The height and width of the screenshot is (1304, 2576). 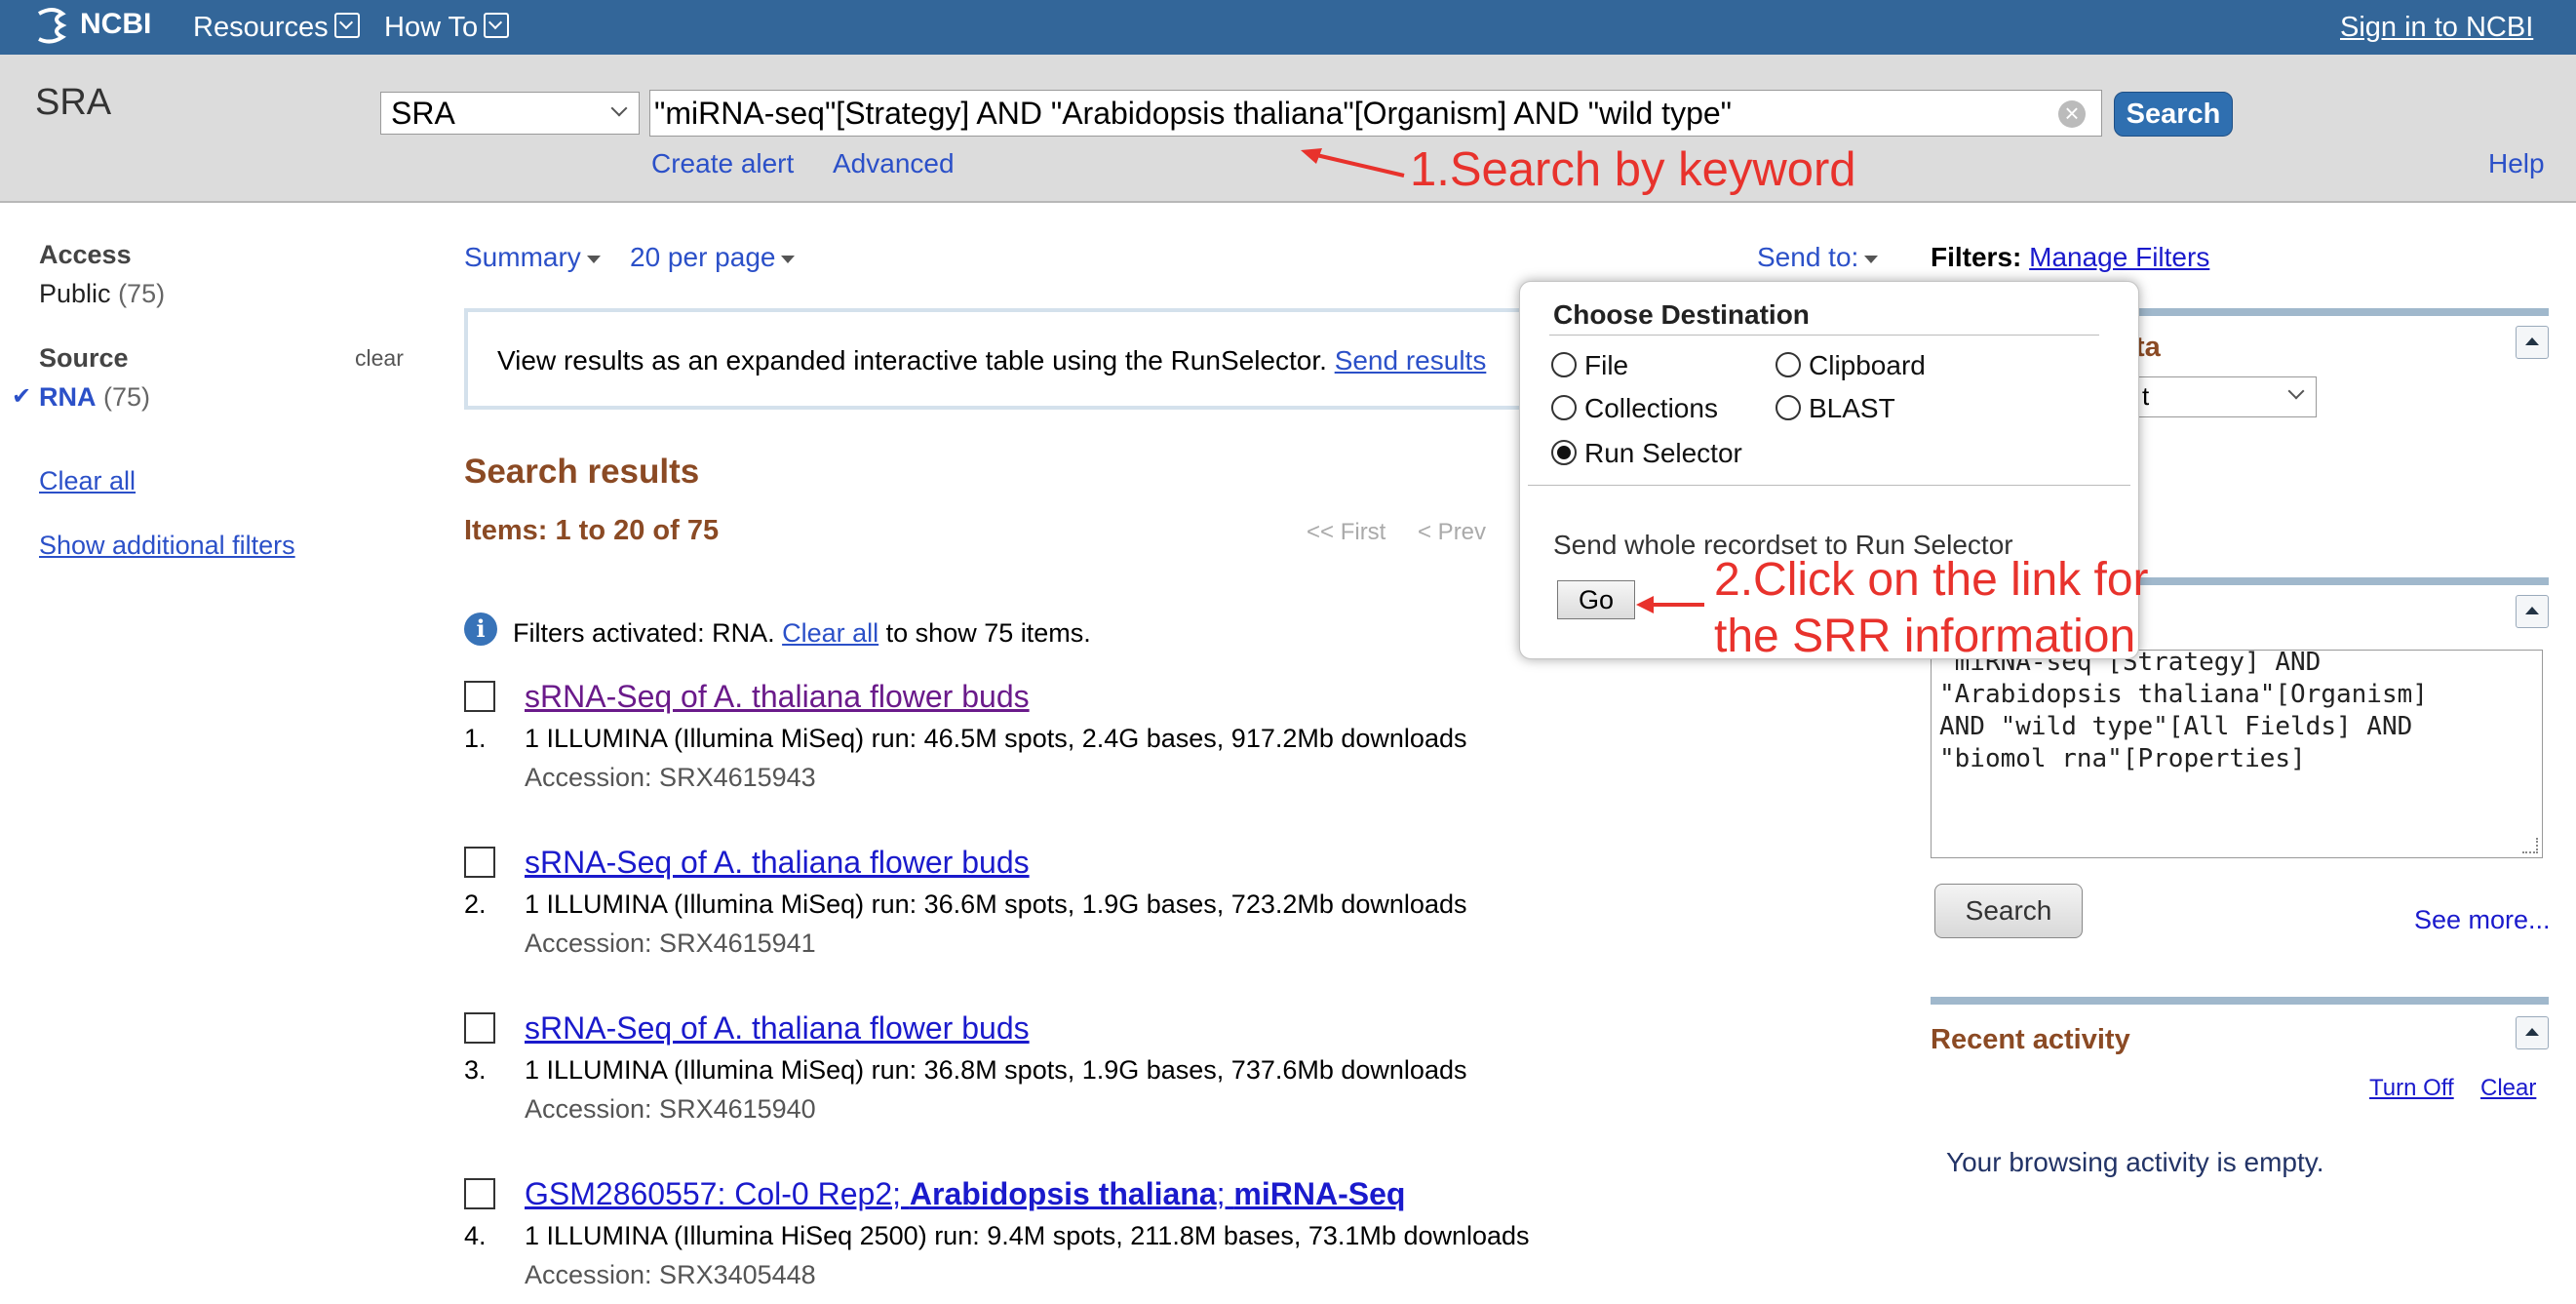 What do you see at coordinates (1564, 364) in the screenshot?
I see `radio-file` at bounding box center [1564, 364].